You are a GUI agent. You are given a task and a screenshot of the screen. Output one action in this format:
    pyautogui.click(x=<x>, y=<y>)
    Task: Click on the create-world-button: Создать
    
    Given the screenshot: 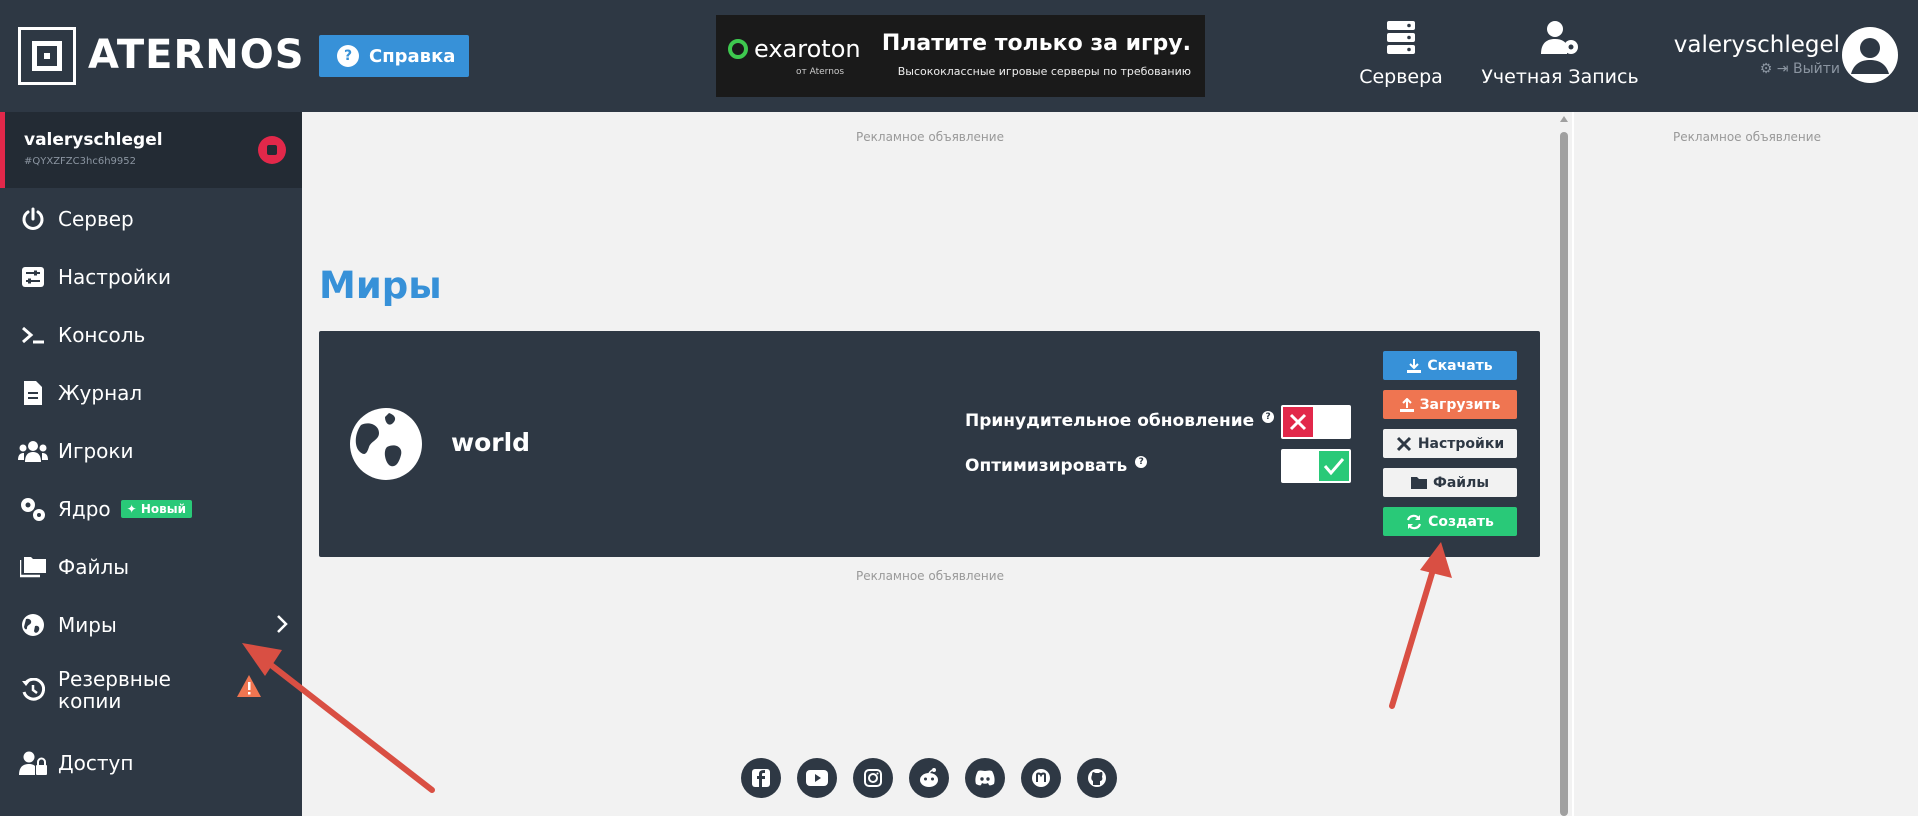 What is the action you would take?
    pyautogui.click(x=1450, y=521)
    